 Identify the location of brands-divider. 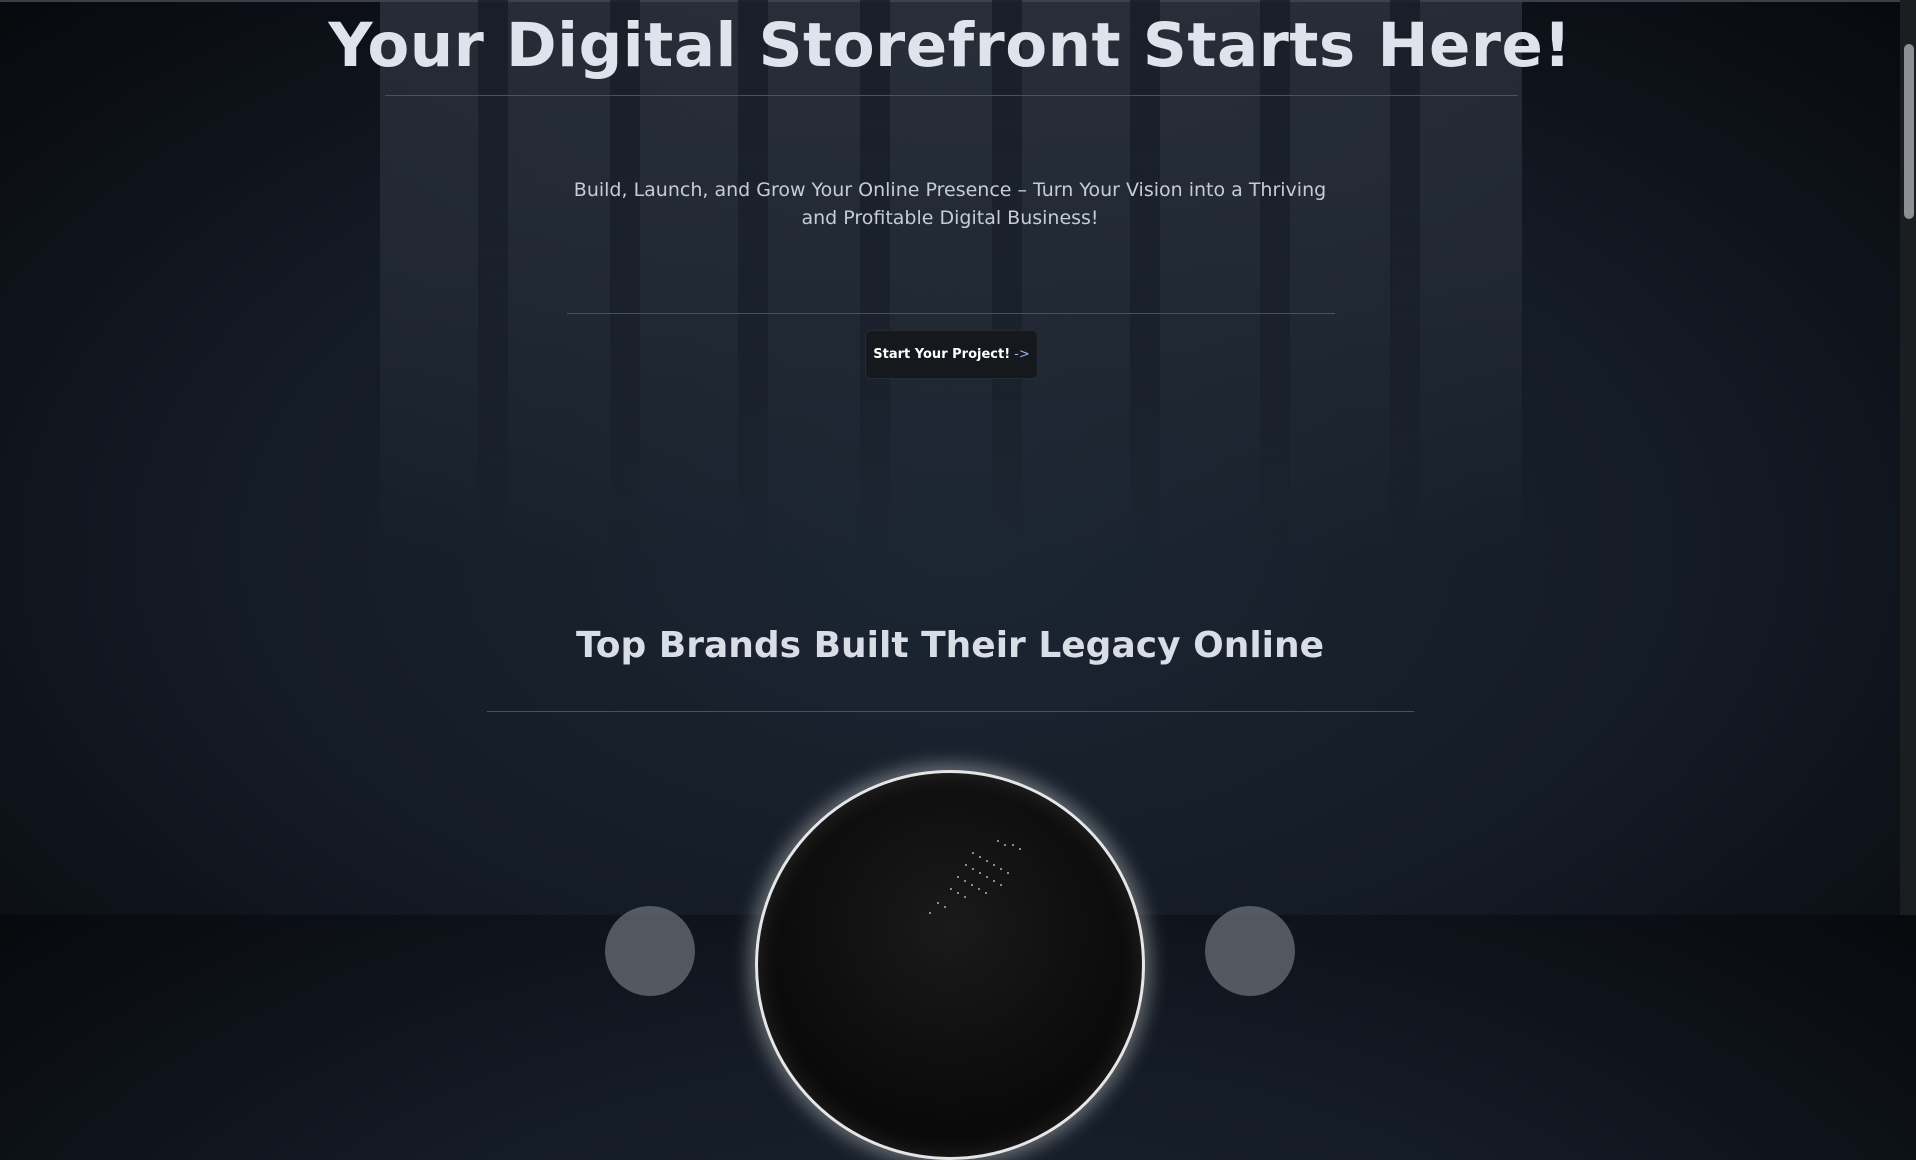
(950, 711).